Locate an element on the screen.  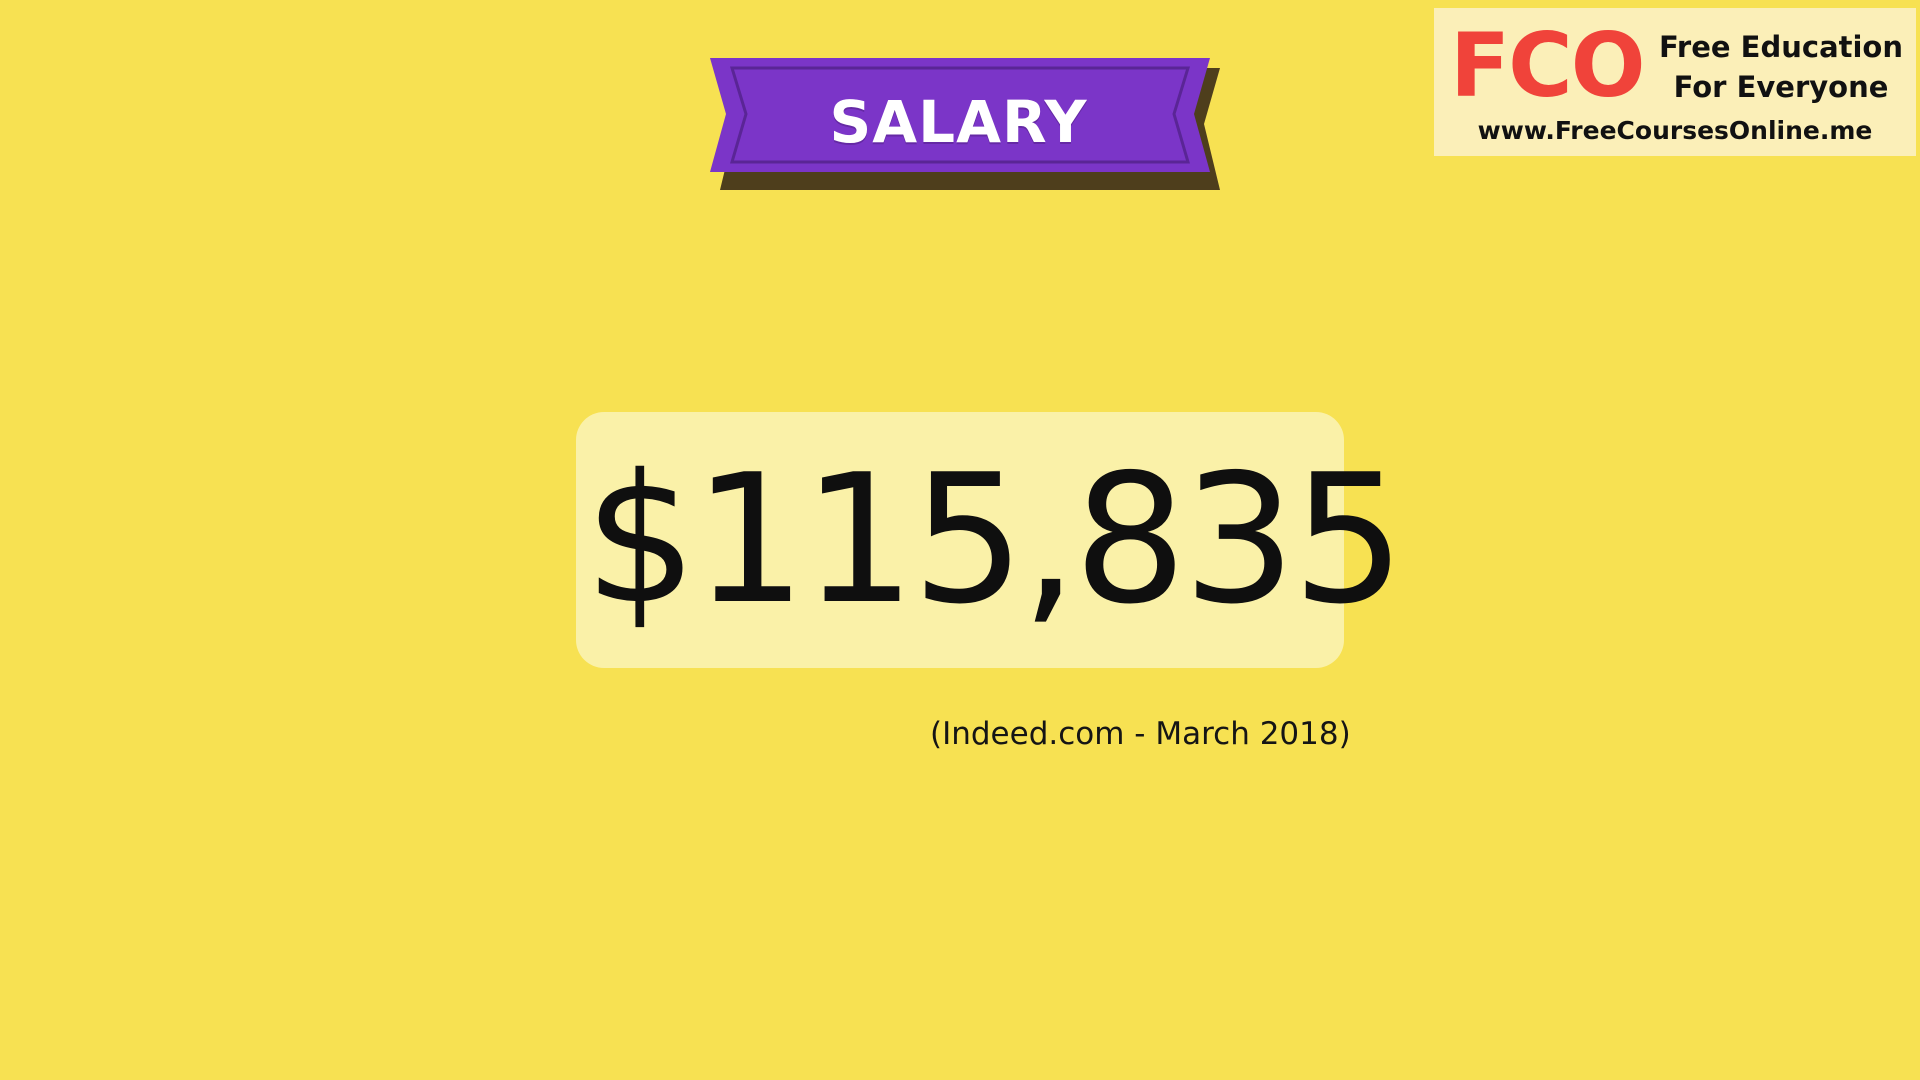
title-text: SALARY is located at coordinates (958, 122).